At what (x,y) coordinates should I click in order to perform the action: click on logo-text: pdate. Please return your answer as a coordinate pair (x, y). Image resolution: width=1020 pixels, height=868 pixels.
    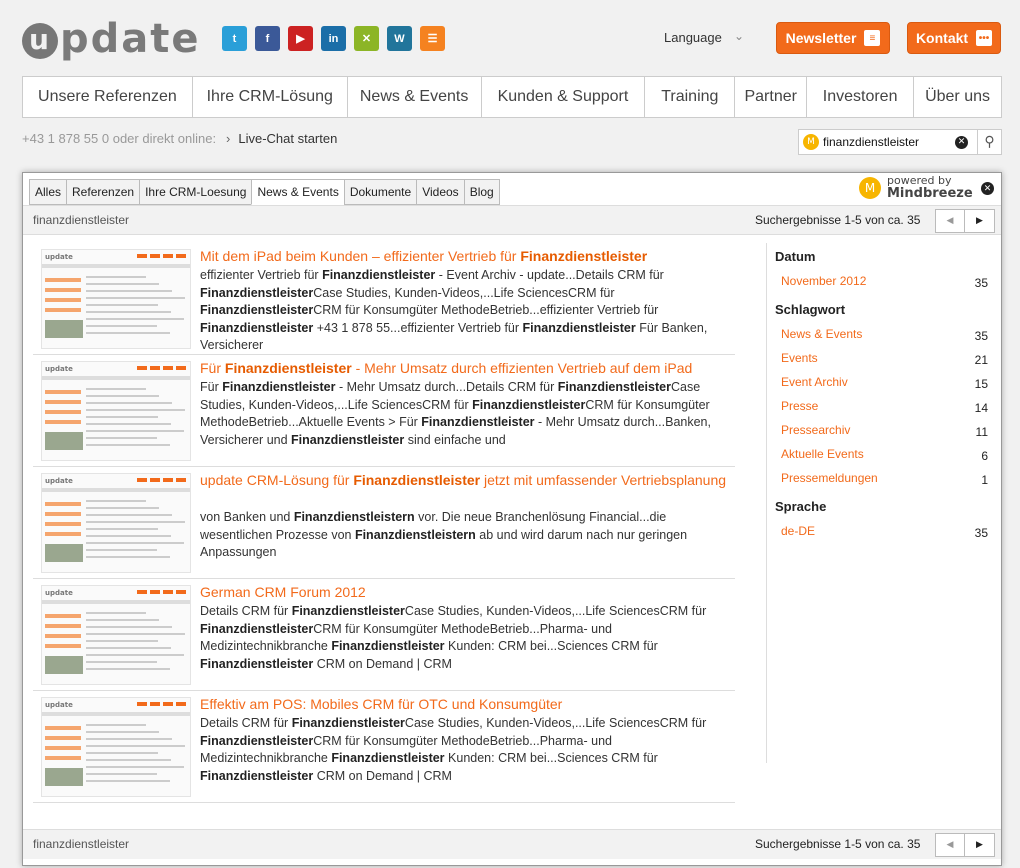
    Looking at the image, I should click on (130, 39).